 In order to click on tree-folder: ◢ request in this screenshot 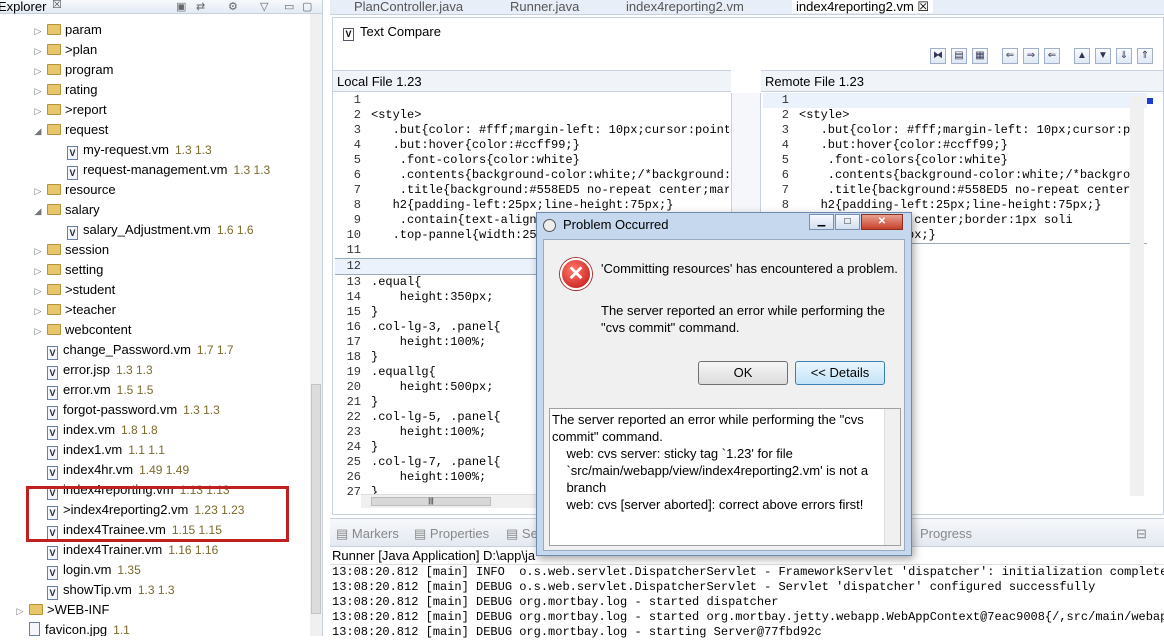, I will do `click(70, 130)`.